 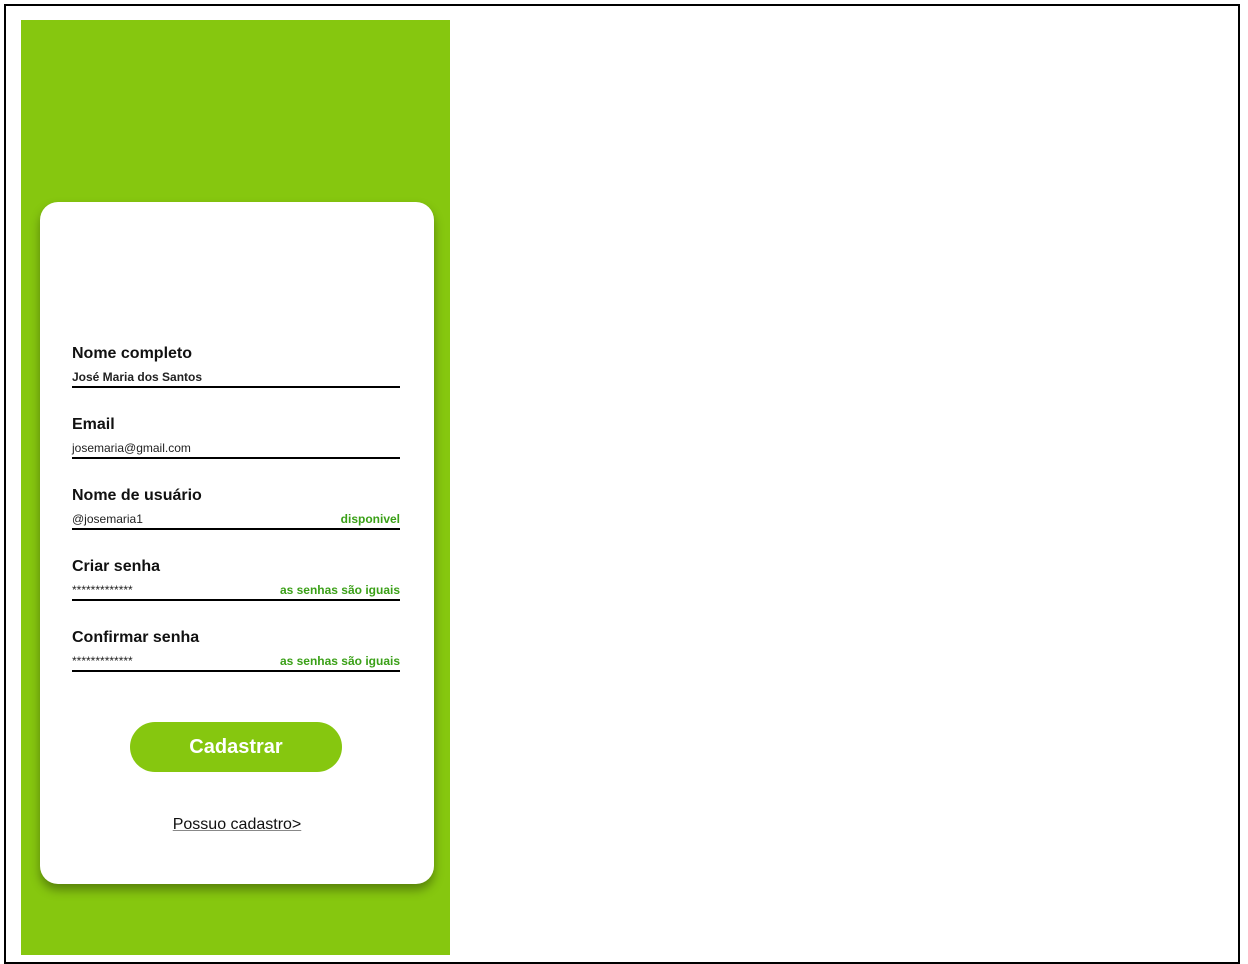 What do you see at coordinates (131, 448) in the screenshot?
I see `email-input: josemaria@gmail.com` at bounding box center [131, 448].